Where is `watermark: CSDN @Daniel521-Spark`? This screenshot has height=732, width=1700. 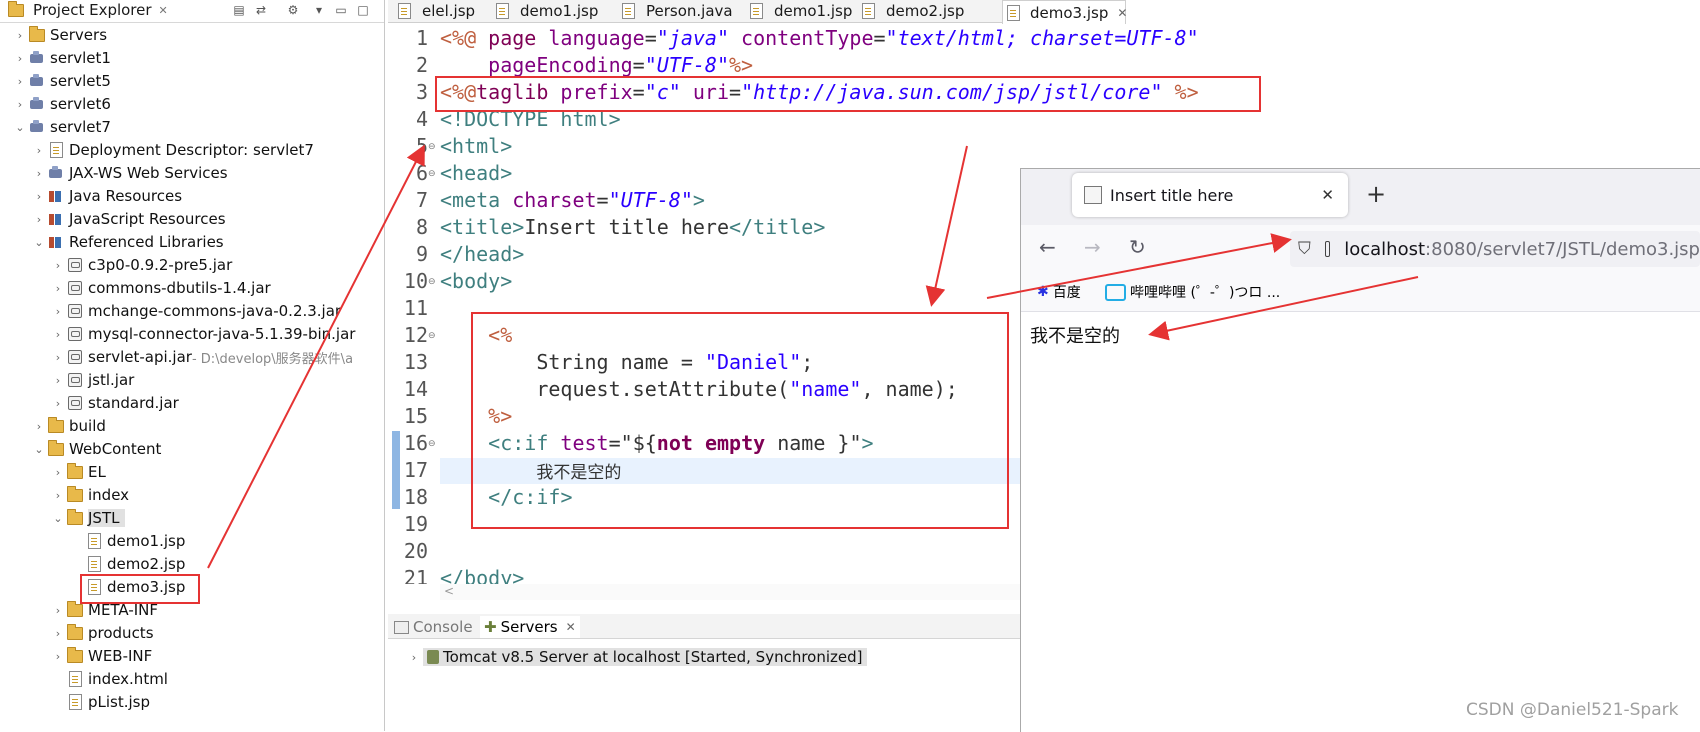
watermark: CSDN @Daniel521-Spark is located at coordinates (1572, 710).